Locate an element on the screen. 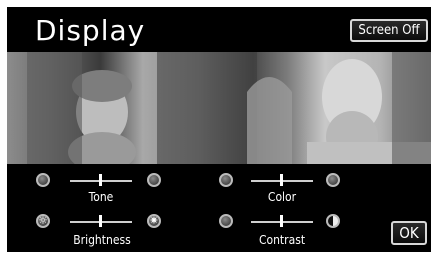  brightness-label: Brightness is located at coordinates (102, 240).